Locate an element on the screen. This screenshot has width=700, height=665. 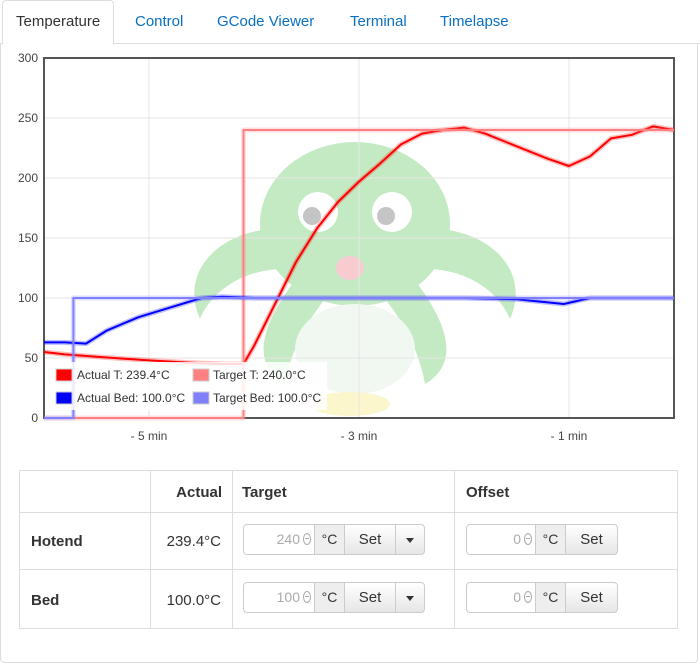
header-offset: Offset is located at coordinates (487, 492).